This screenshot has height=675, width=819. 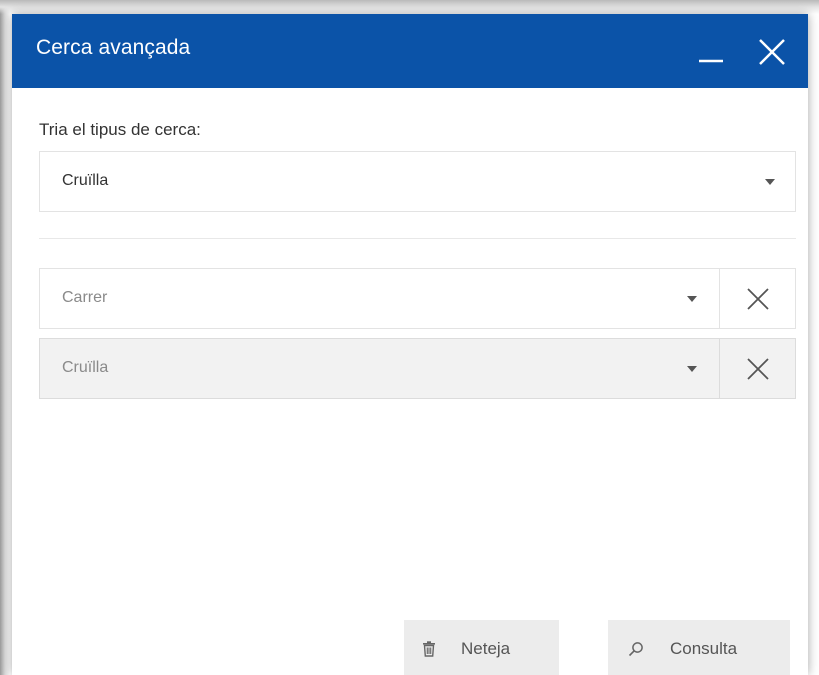 I want to click on close-button, so click(x=772, y=52).